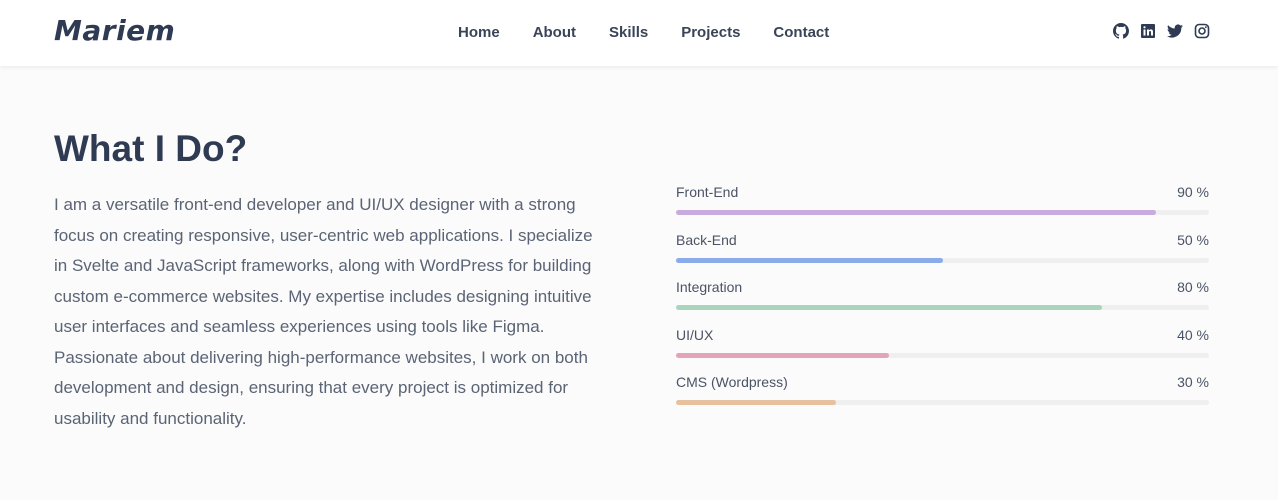  What do you see at coordinates (114, 30) in the screenshot?
I see `logo: Mariem` at bounding box center [114, 30].